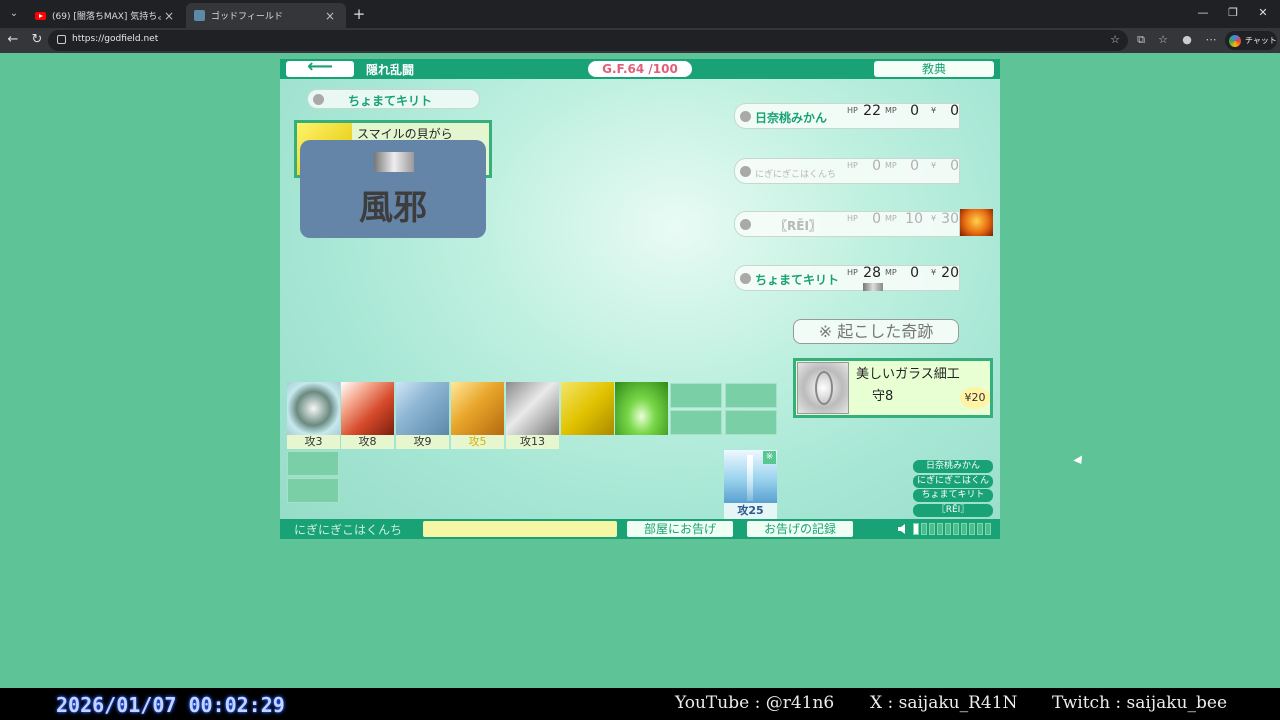 The image size is (1280, 720). Describe the element at coordinates (750, 511) in the screenshot. I see `special-card-label: 攻25` at that location.